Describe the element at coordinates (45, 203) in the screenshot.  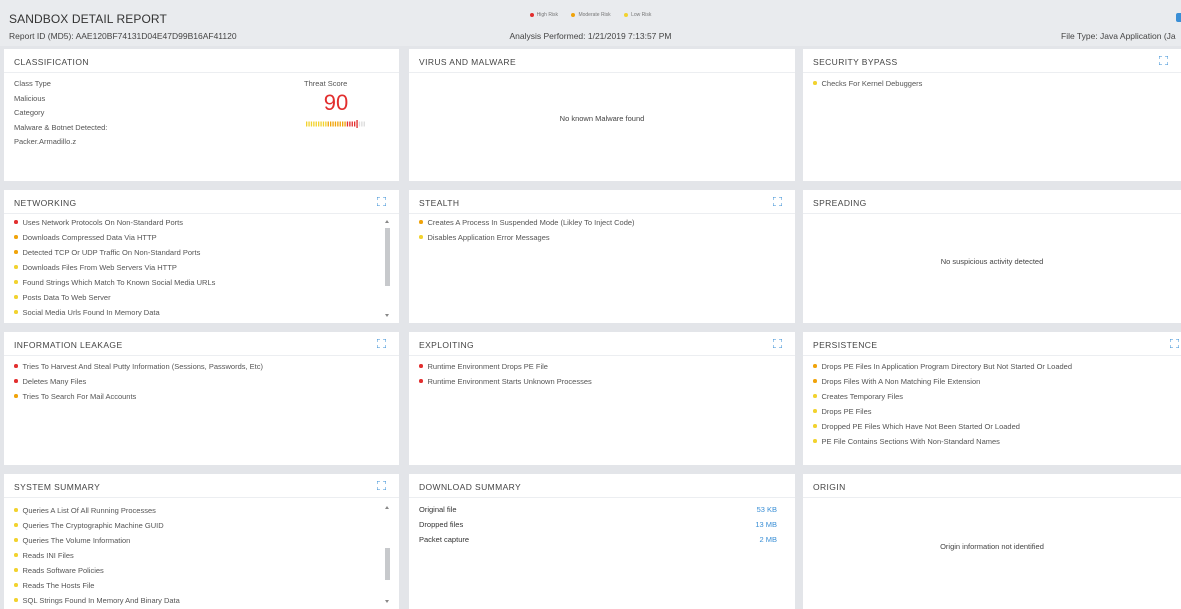
I see `panel-title: NETWORKING` at that location.